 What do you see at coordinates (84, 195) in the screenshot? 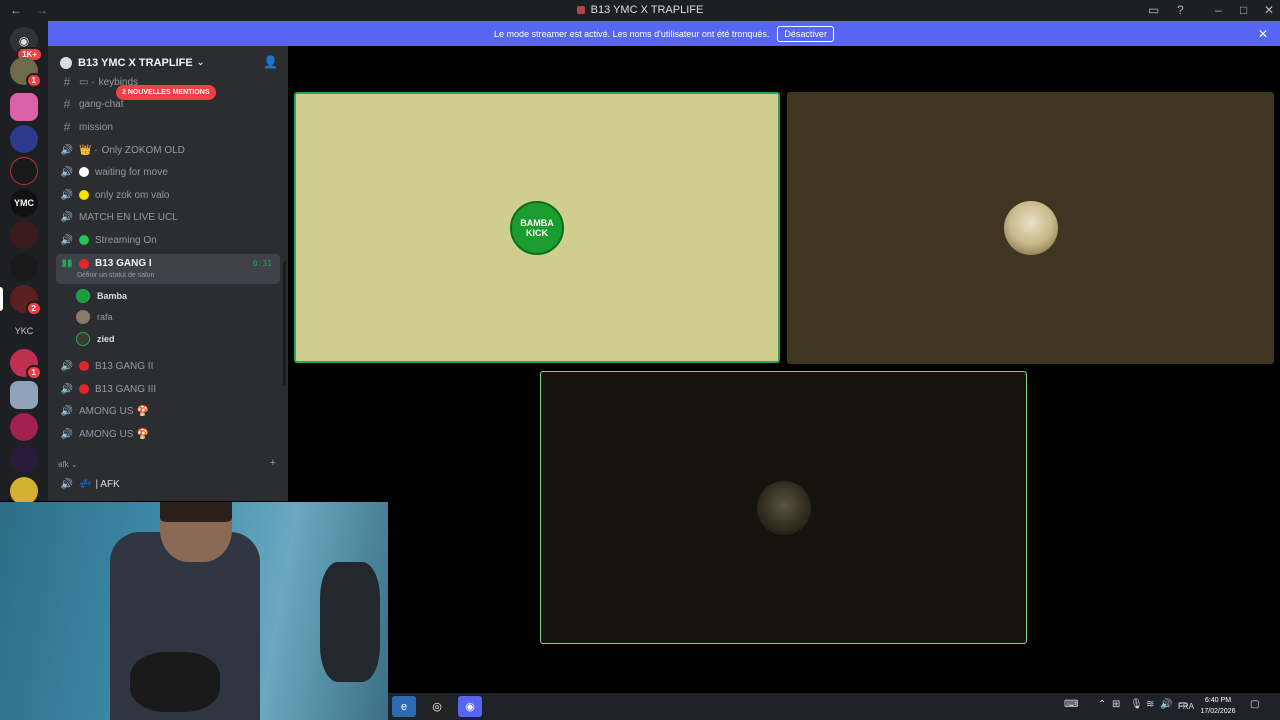
I see `yellow-circle-icon` at bounding box center [84, 195].